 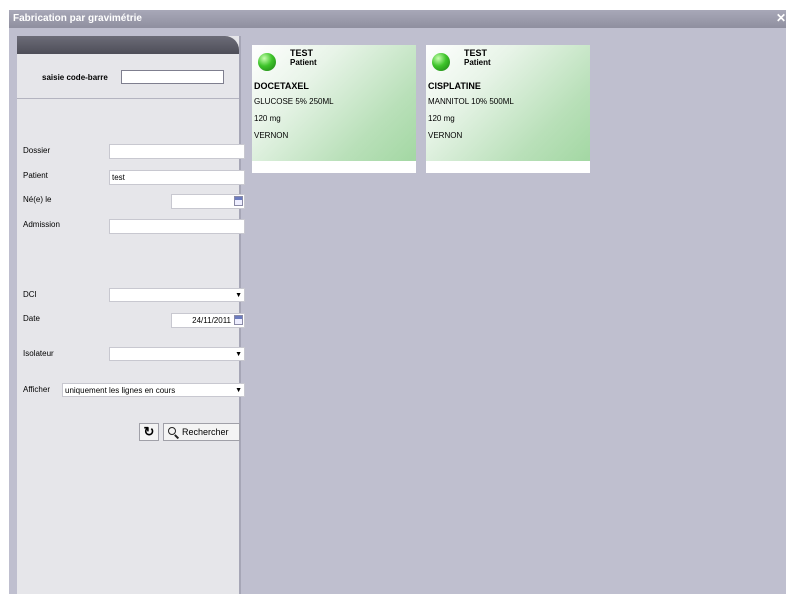 What do you see at coordinates (397, 19) in the screenshot?
I see `title-bar: Fabrication par gravimétrie ✕` at bounding box center [397, 19].